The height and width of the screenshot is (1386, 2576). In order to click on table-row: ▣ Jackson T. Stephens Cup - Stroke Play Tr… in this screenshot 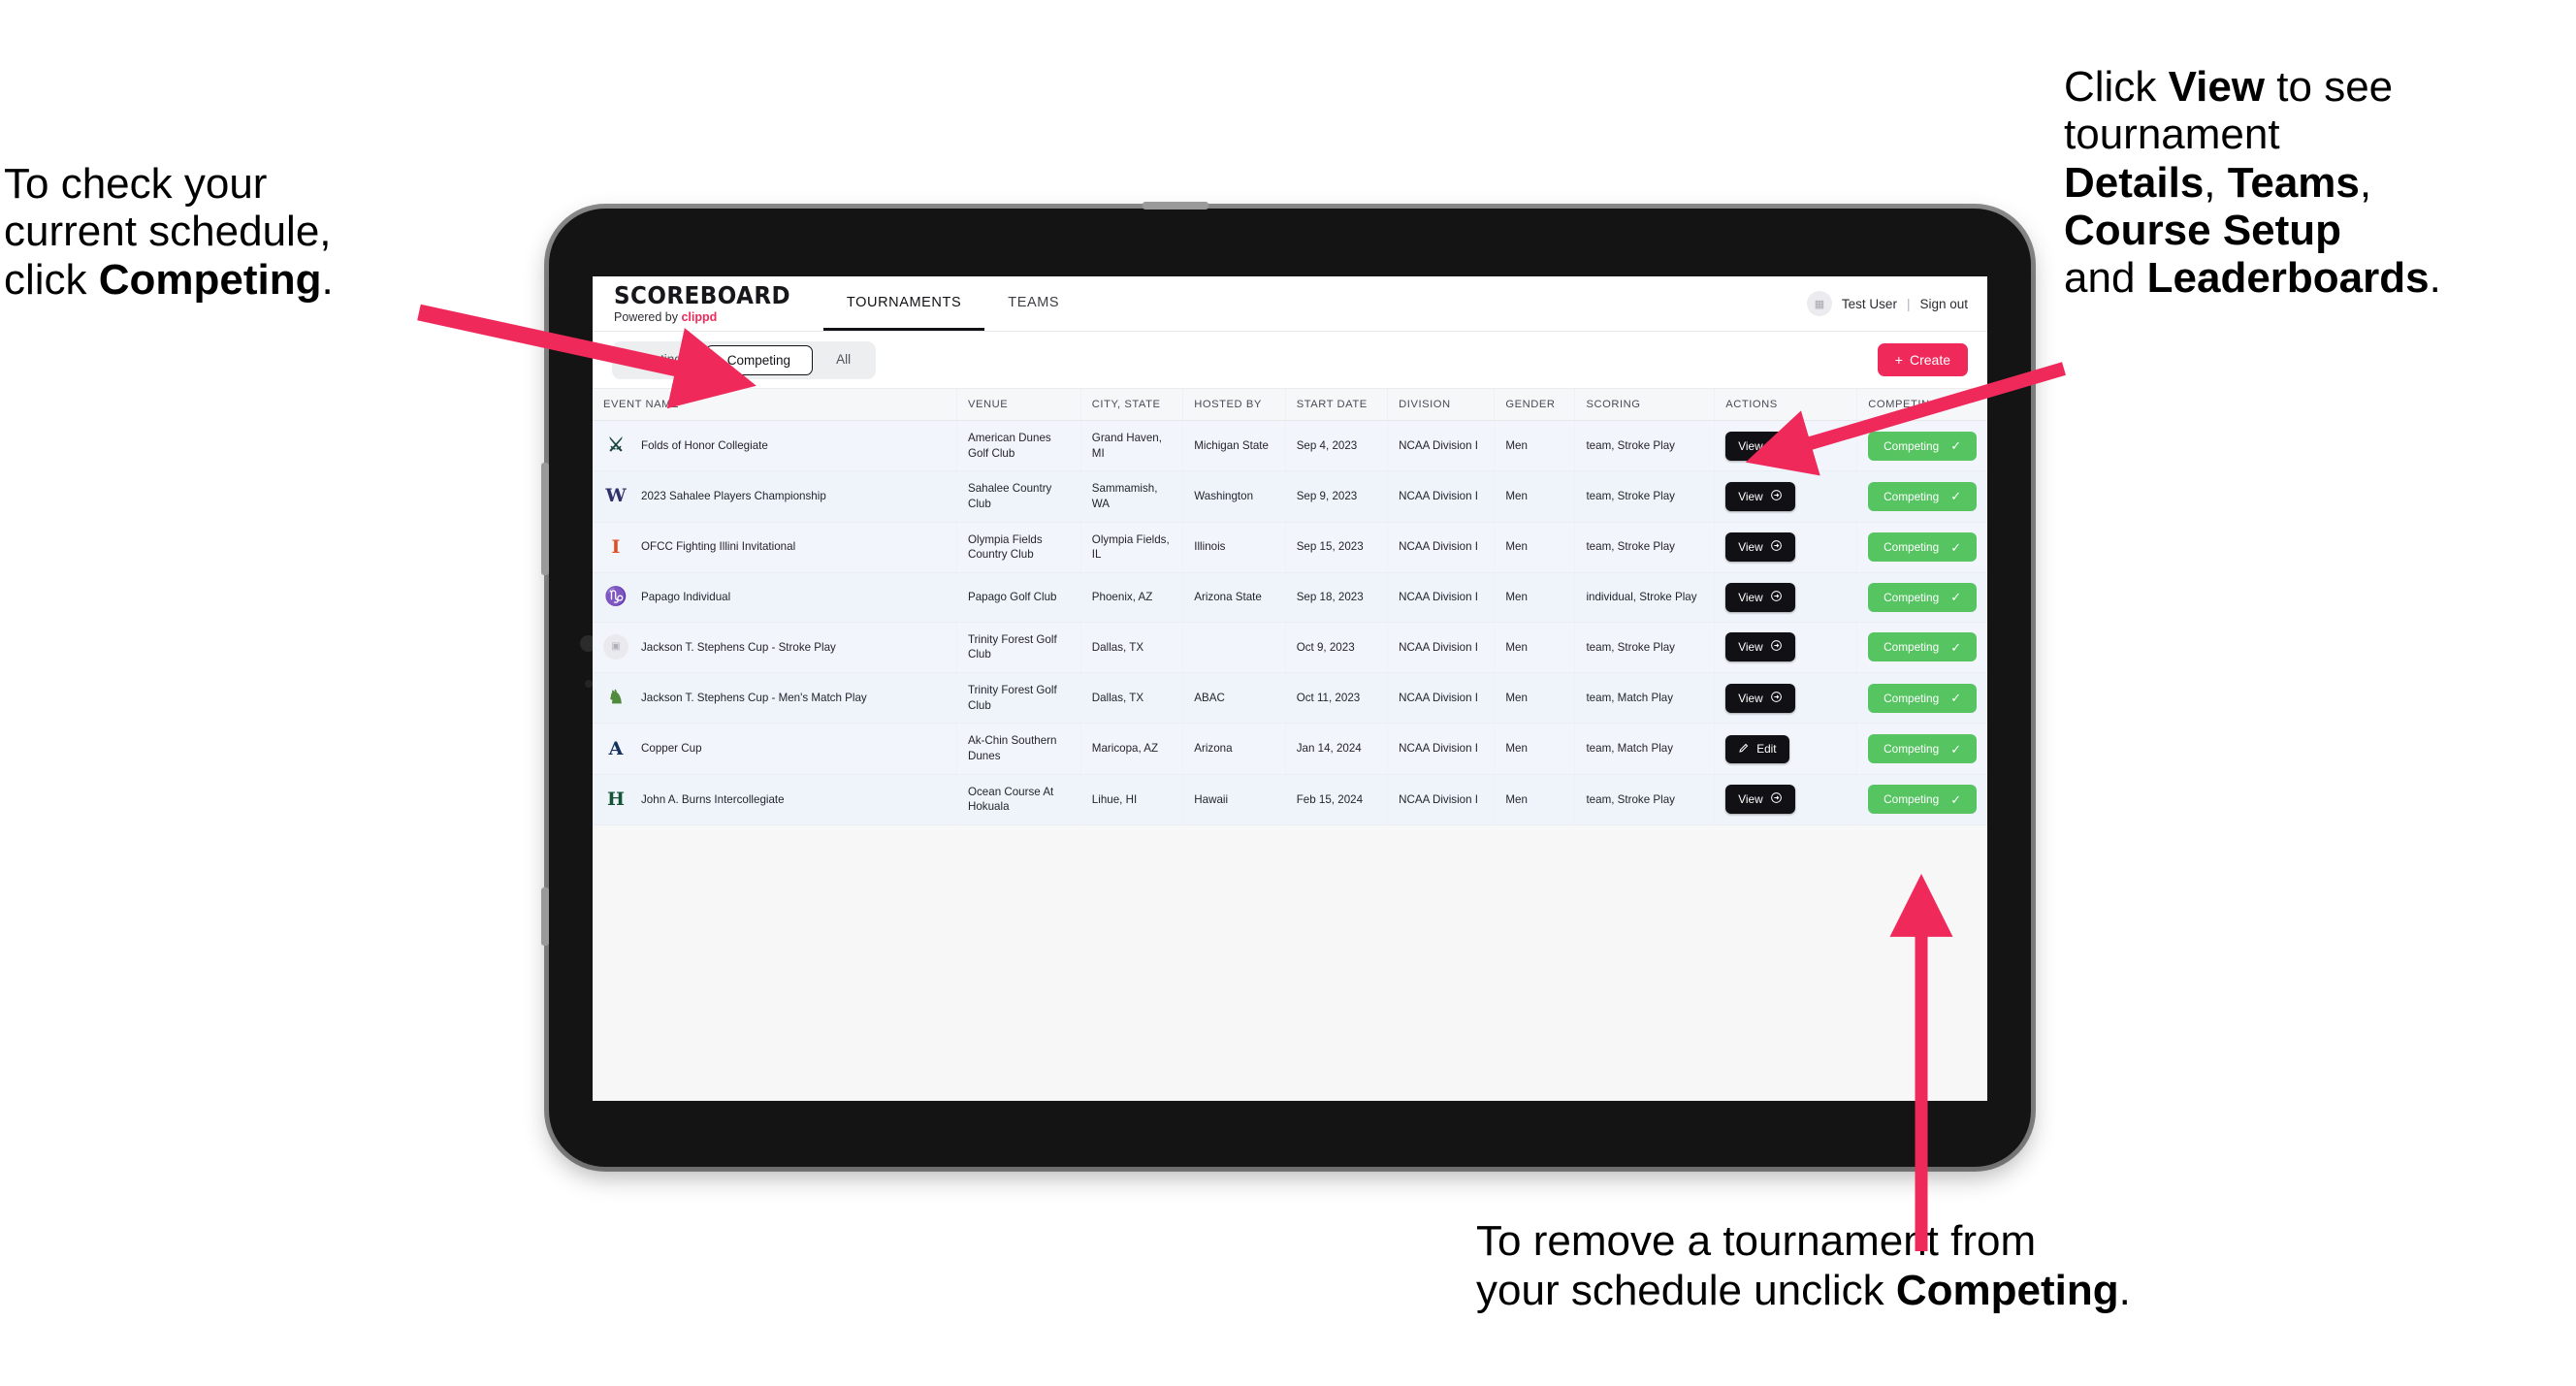, I will do `click(1290, 648)`.